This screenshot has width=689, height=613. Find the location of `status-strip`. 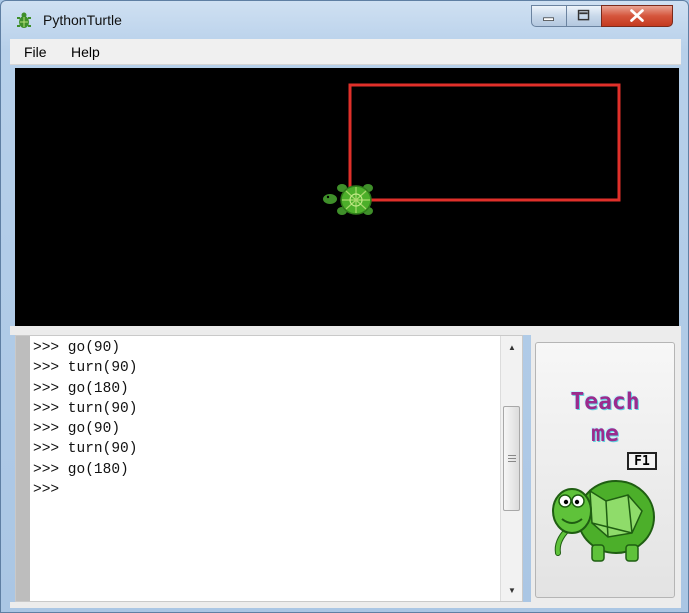

status-strip is located at coordinates (345, 605).